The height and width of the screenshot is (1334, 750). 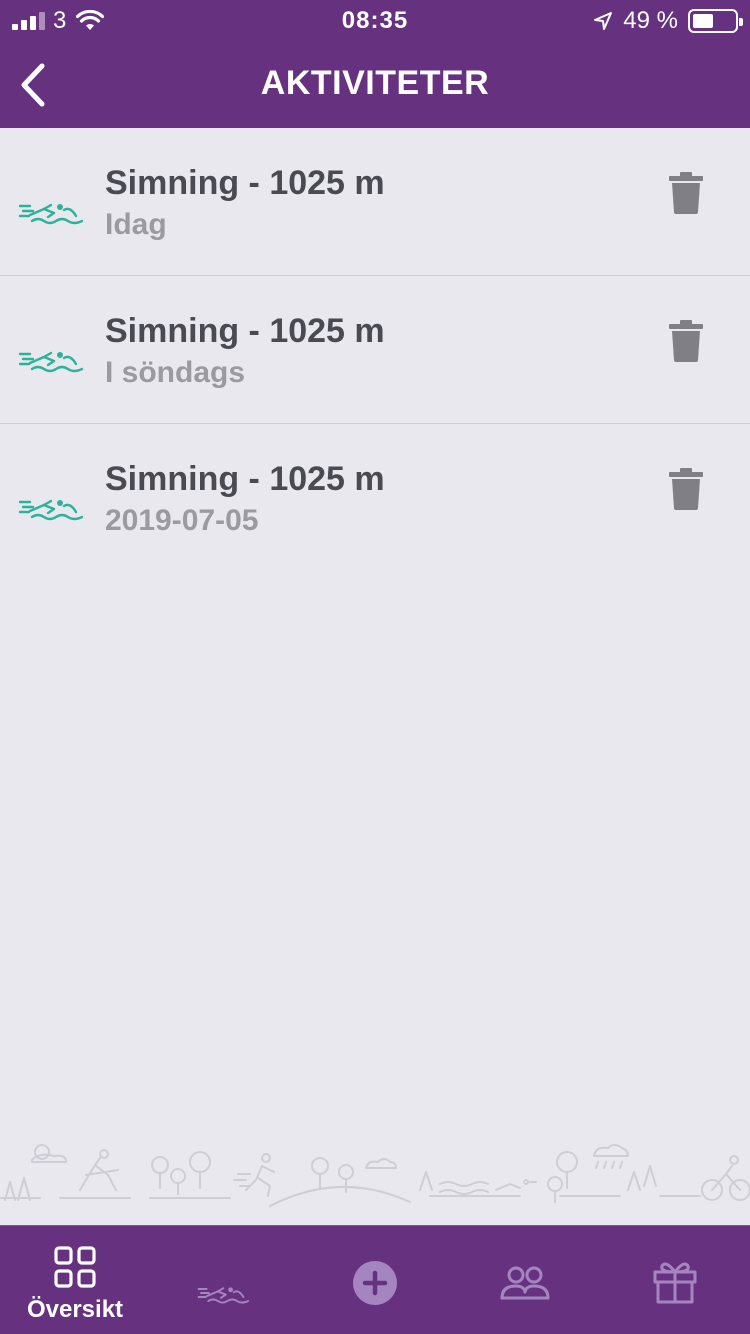 What do you see at coordinates (75, 1267) in the screenshot?
I see `grid-icon` at bounding box center [75, 1267].